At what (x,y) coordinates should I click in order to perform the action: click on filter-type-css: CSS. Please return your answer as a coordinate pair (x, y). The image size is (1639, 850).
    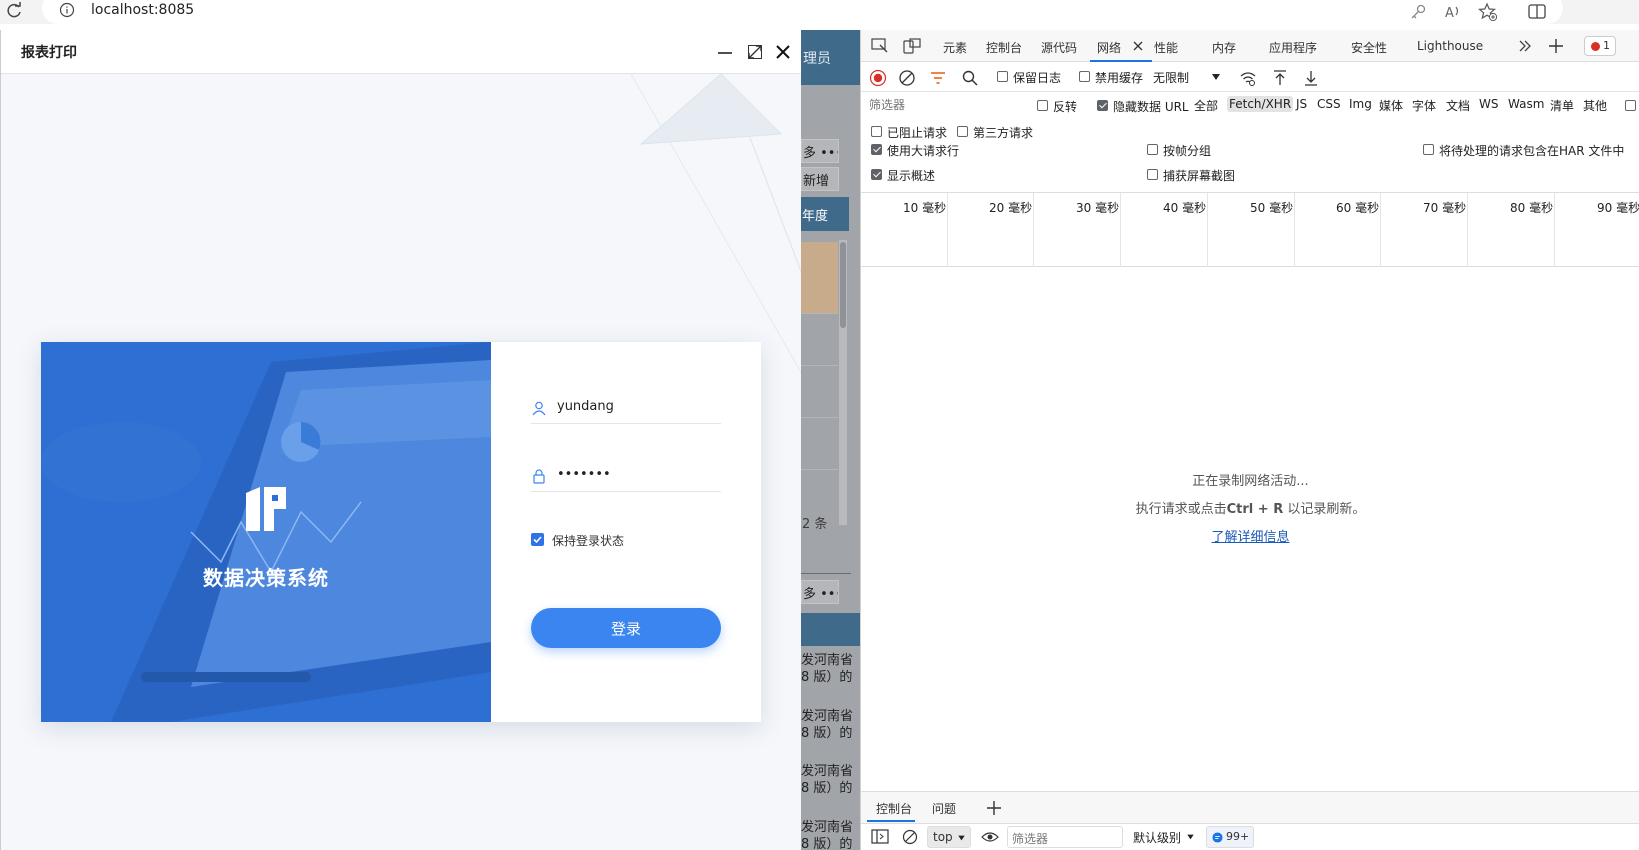
    Looking at the image, I should click on (1329, 104).